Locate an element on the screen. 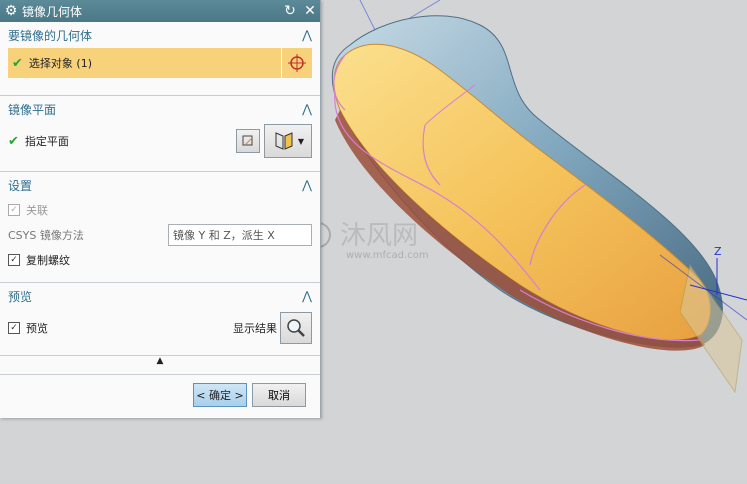  section-geometry: 要镜像的几何体 ⋀ ✔ 选择对象 (1) is located at coordinates (160, 59).